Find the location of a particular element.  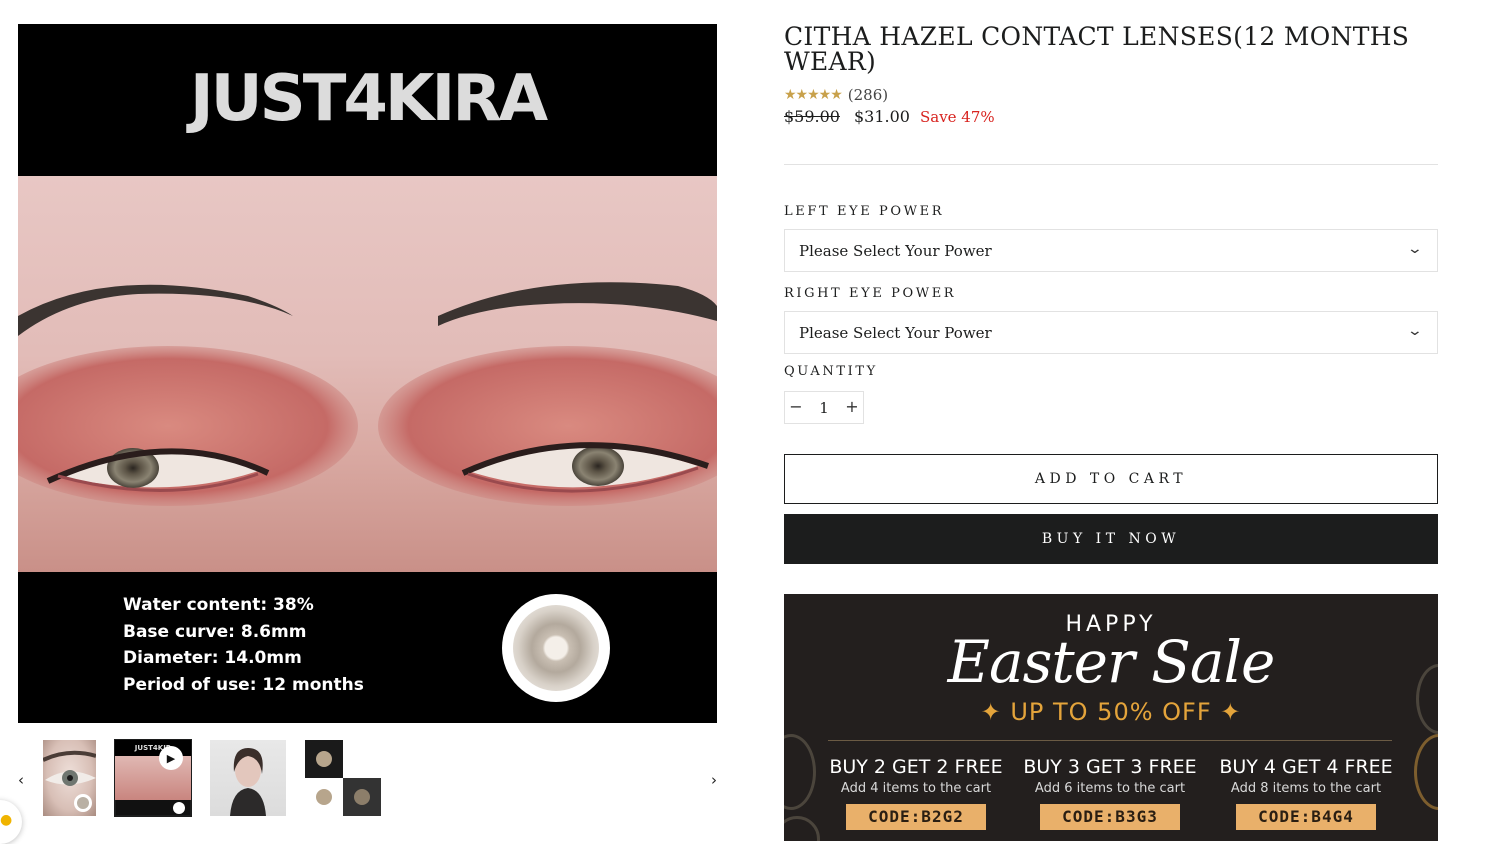

price-row: $59.00 $31.00 Save 47% is located at coordinates (889, 116).